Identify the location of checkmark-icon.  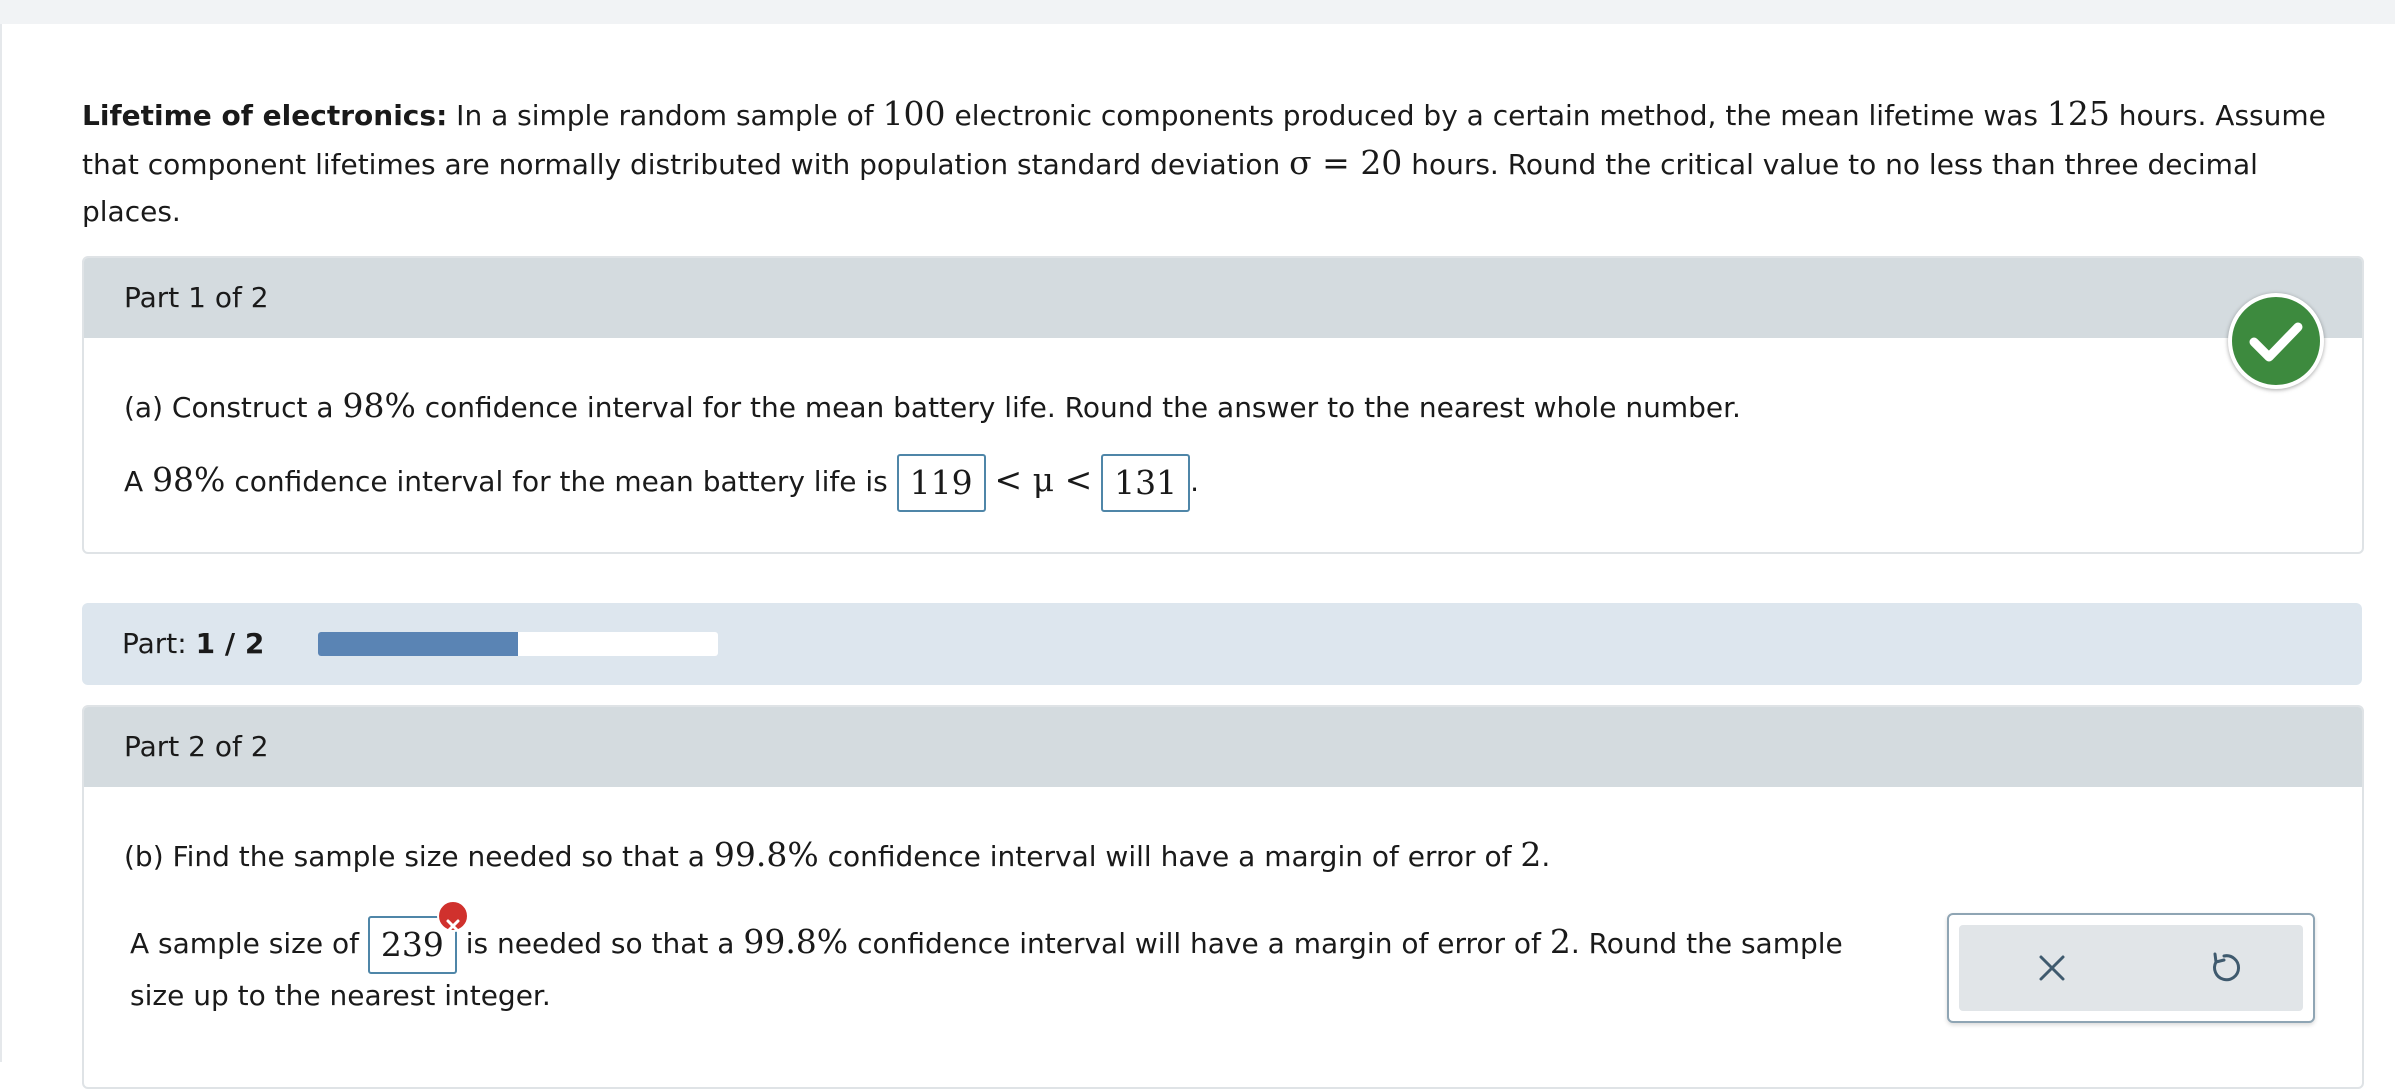
(2276, 342).